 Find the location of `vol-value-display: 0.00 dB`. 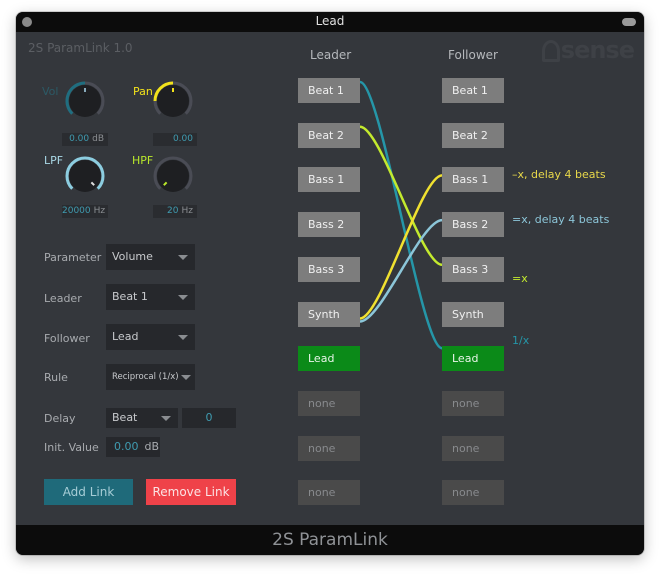

vol-value-display: 0.00 dB is located at coordinates (85, 139).